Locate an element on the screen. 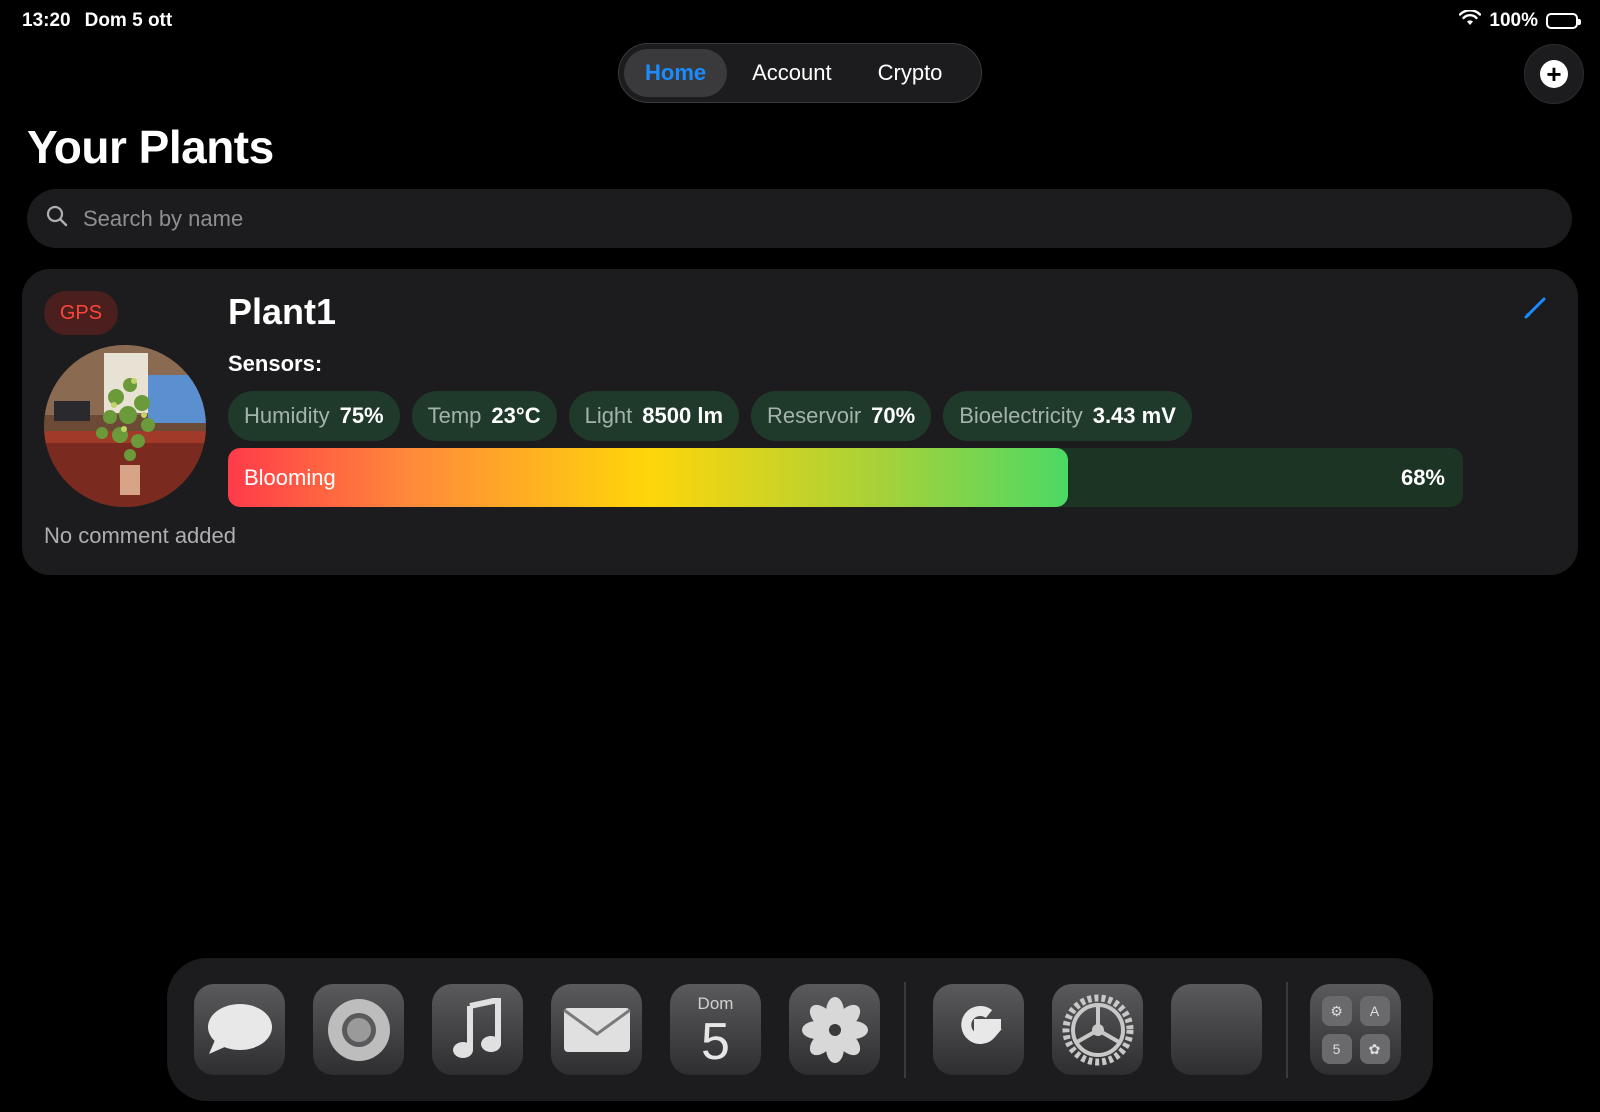 The width and height of the screenshot is (1600, 1112). plus-icon: + is located at coordinates (1554, 74).